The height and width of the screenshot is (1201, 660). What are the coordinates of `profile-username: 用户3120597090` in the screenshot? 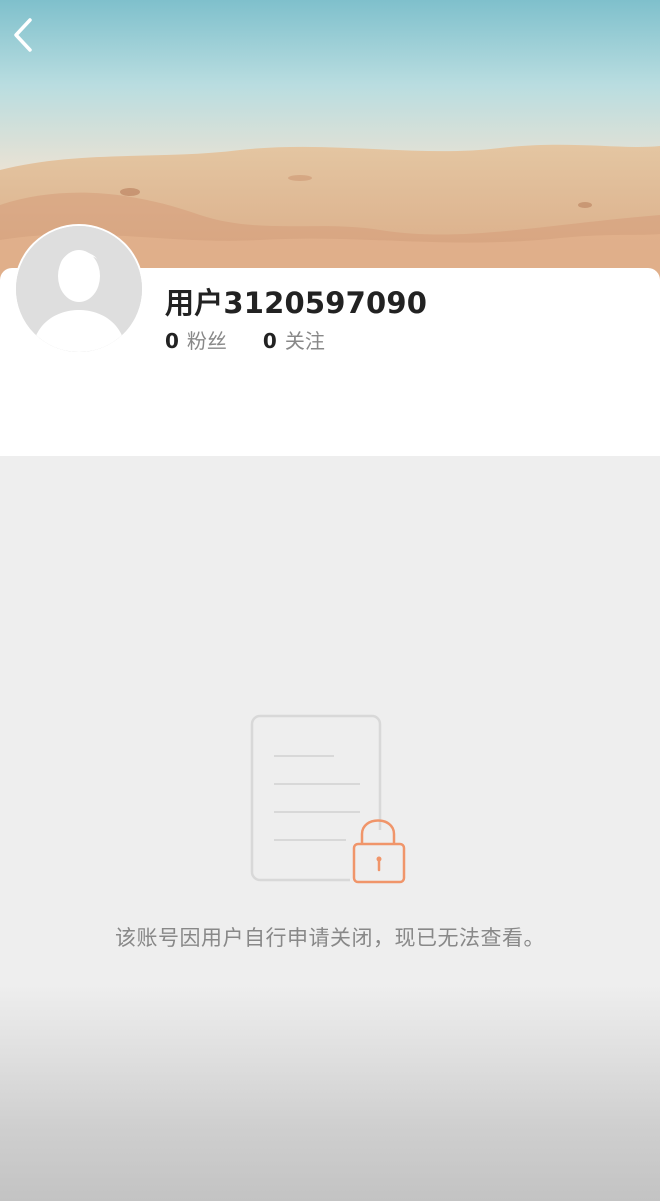 It's located at (296, 303).